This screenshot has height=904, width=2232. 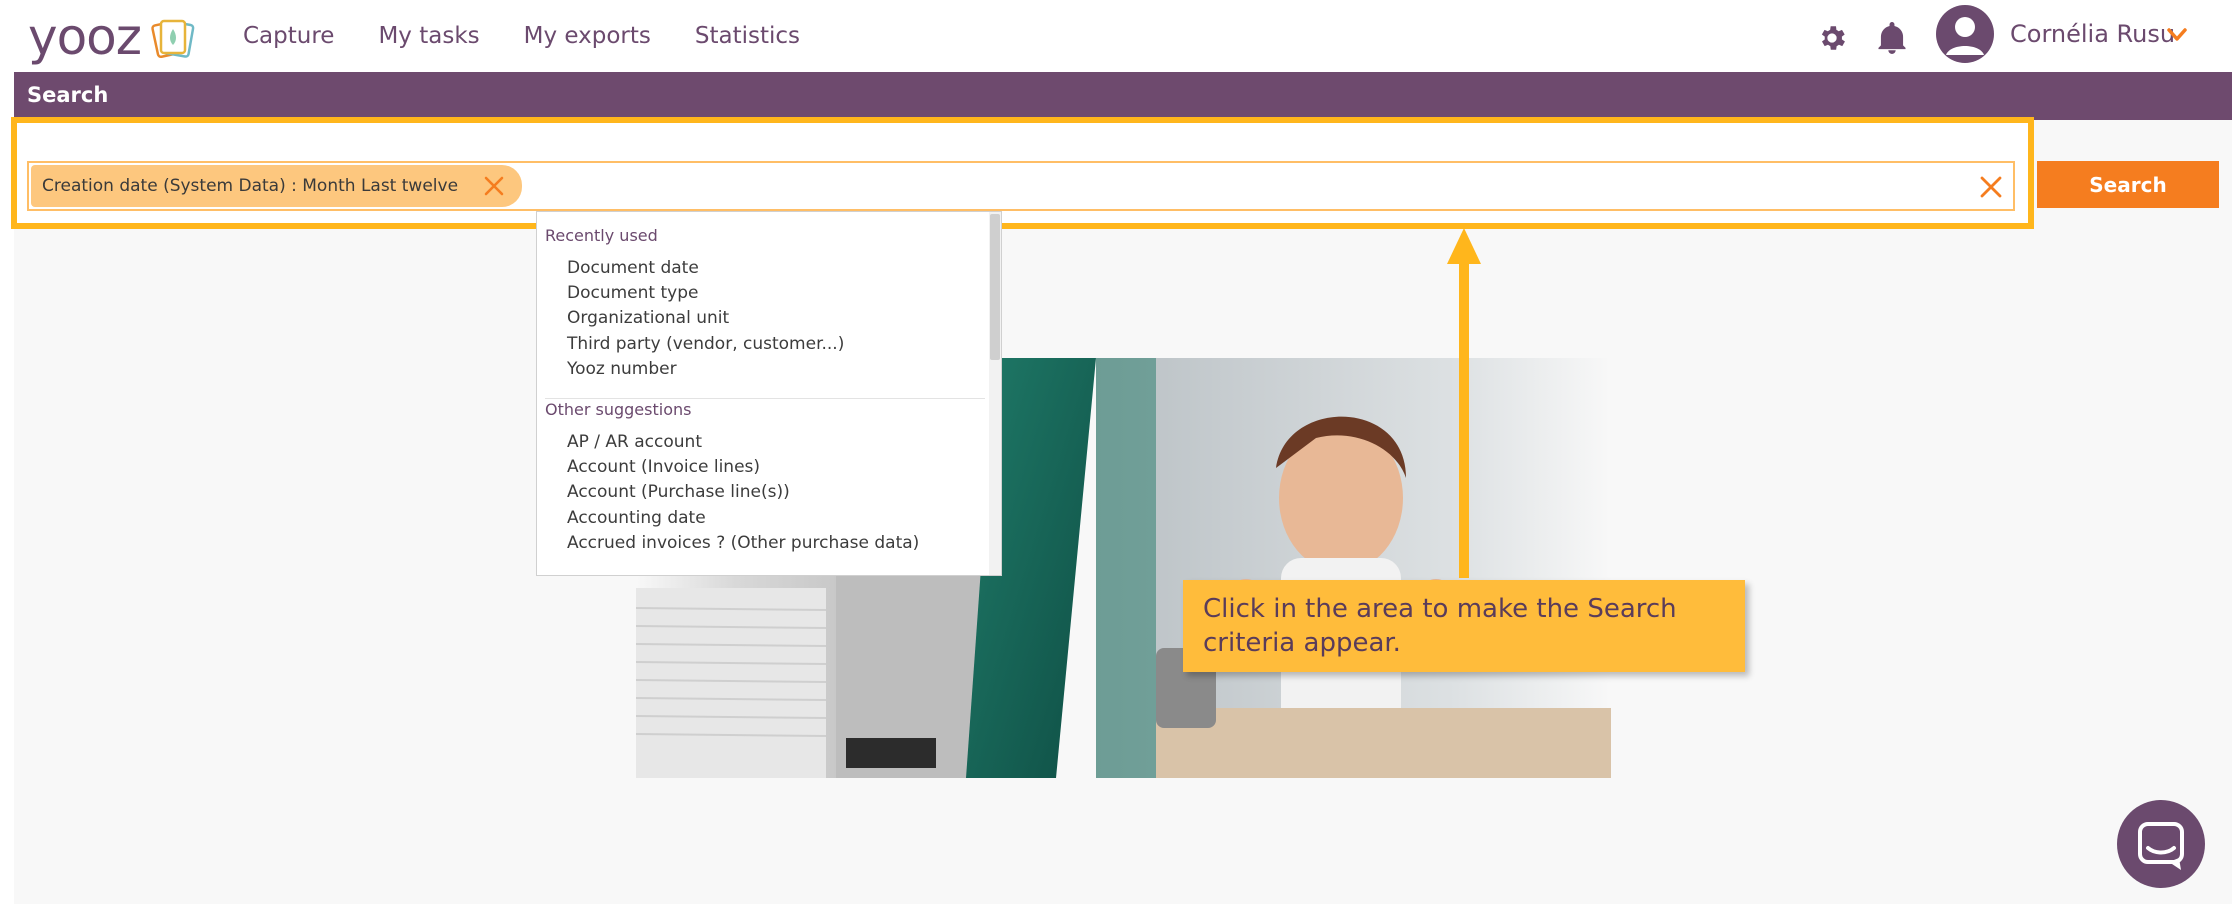 I want to click on dropdown-item: Document date, so click(x=633, y=268).